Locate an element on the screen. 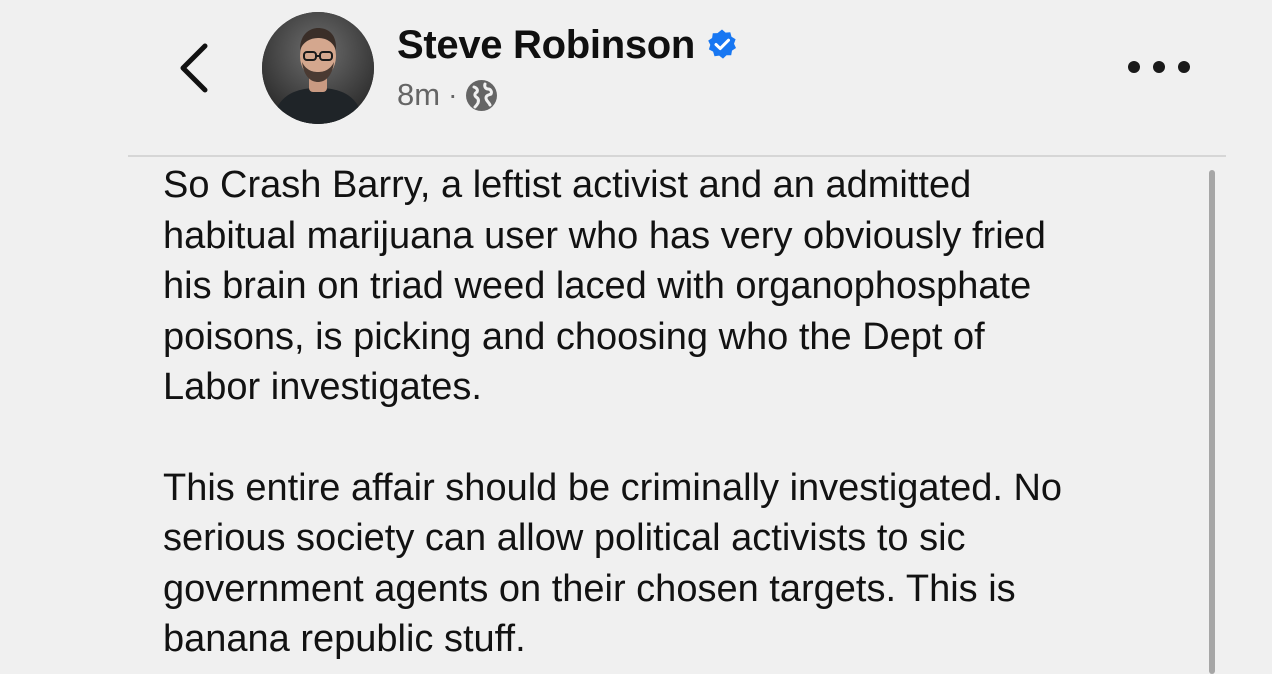 Image resolution: width=1272 pixels, height=674 pixels. chevron-left-icon is located at coordinates (194, 68).